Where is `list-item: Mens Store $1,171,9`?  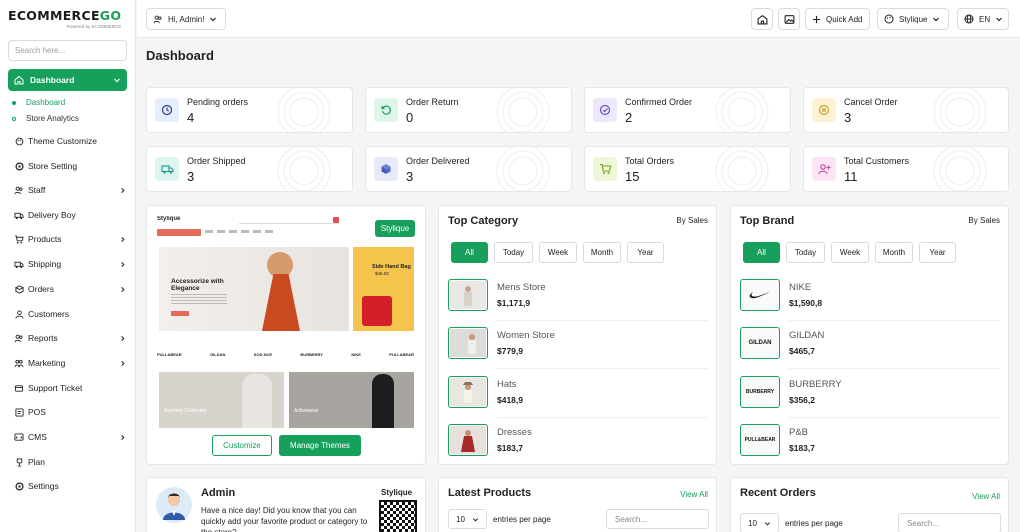 list-item: Mens Store $1,171,9 is located at coordinates (578, 300).